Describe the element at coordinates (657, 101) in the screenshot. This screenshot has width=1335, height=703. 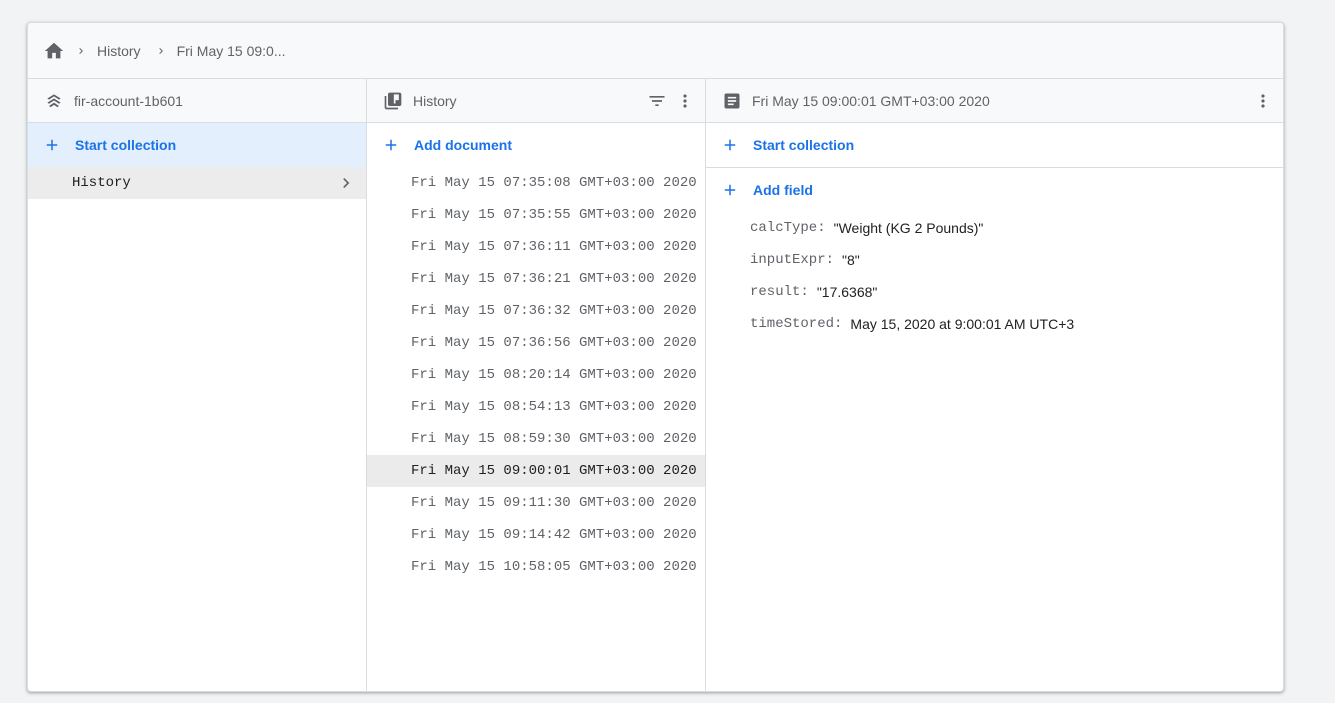
I see `filter-icon` at that location.